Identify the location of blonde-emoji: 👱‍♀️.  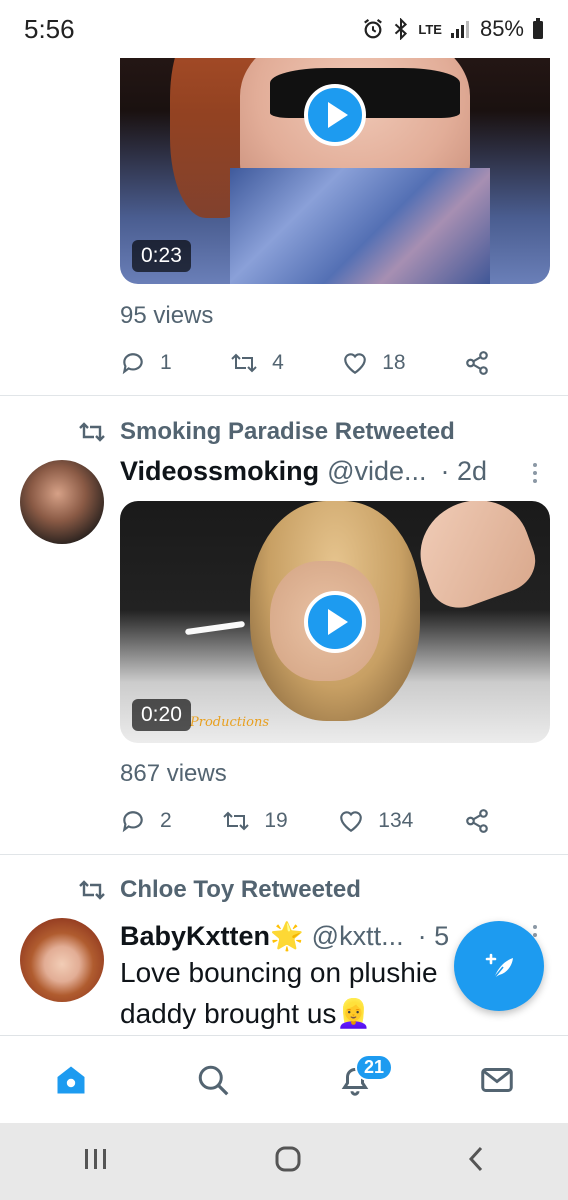
(354, 1013).